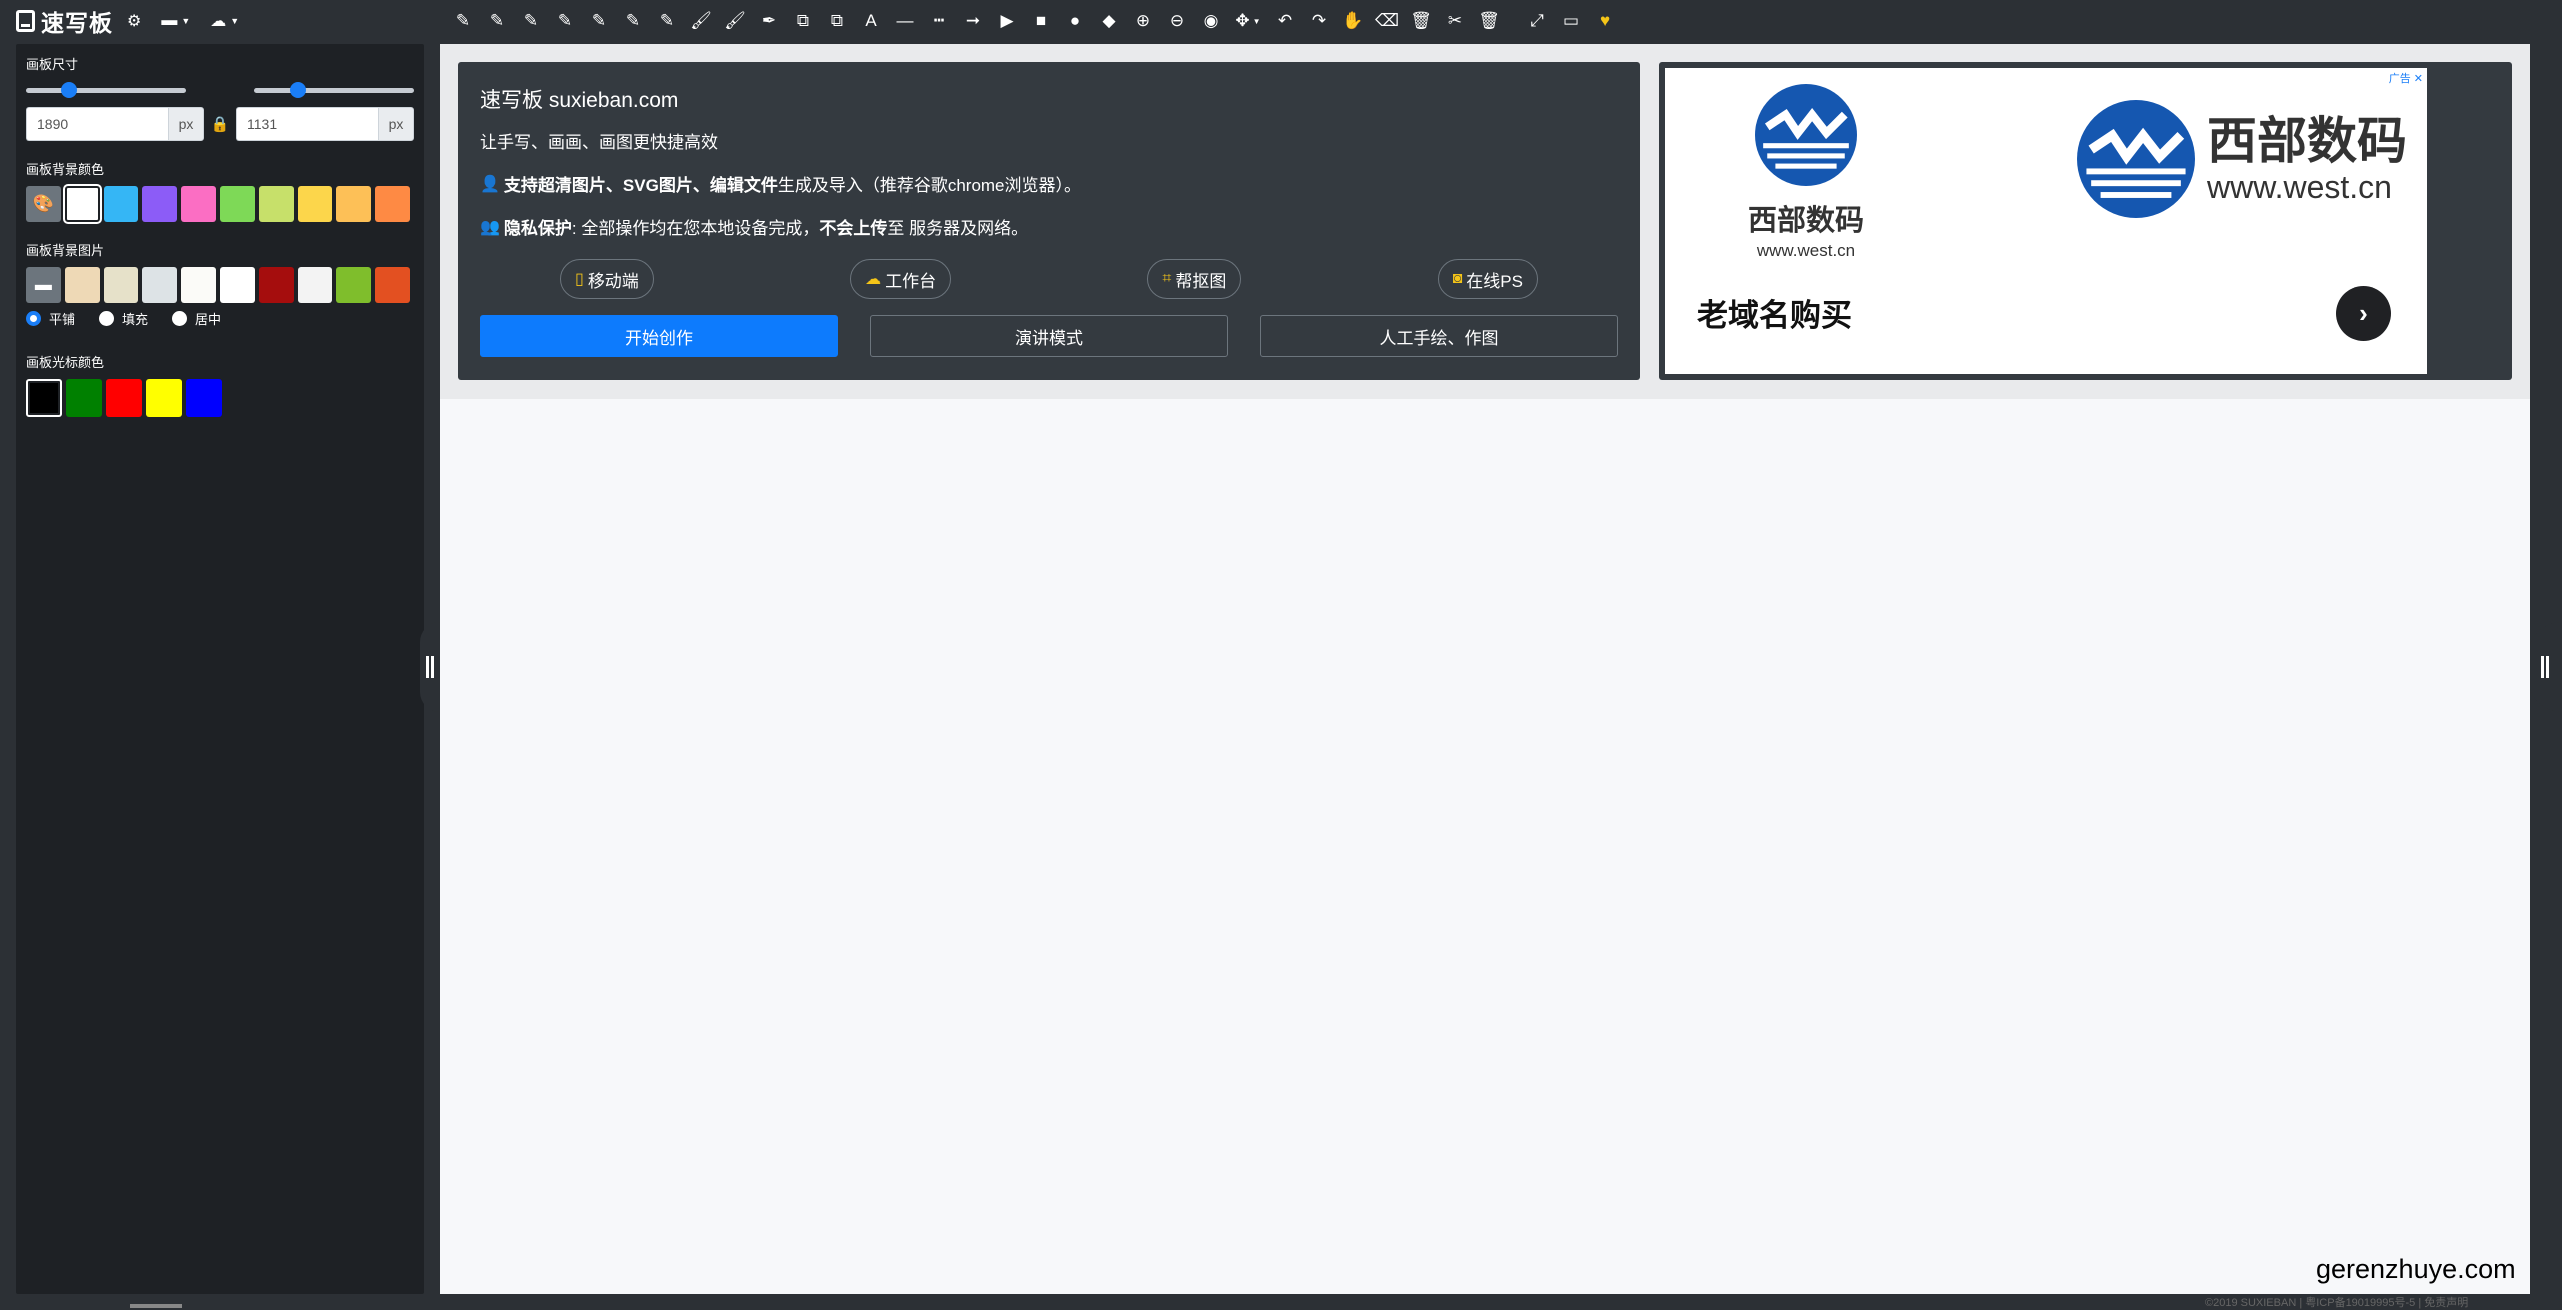  What do you see at coordinates (2406, 78) in the screenshot?
I see `ad-close-tag: 广告 ✕` at bounding box center [2406, 78].